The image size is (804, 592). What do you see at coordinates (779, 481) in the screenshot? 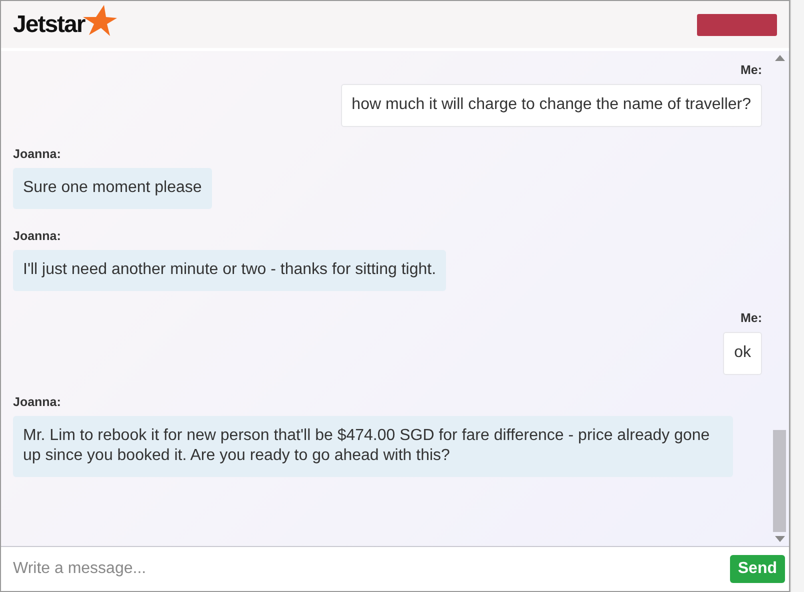
I see `scrollbar-thumb` at bounding box center [779, 481].